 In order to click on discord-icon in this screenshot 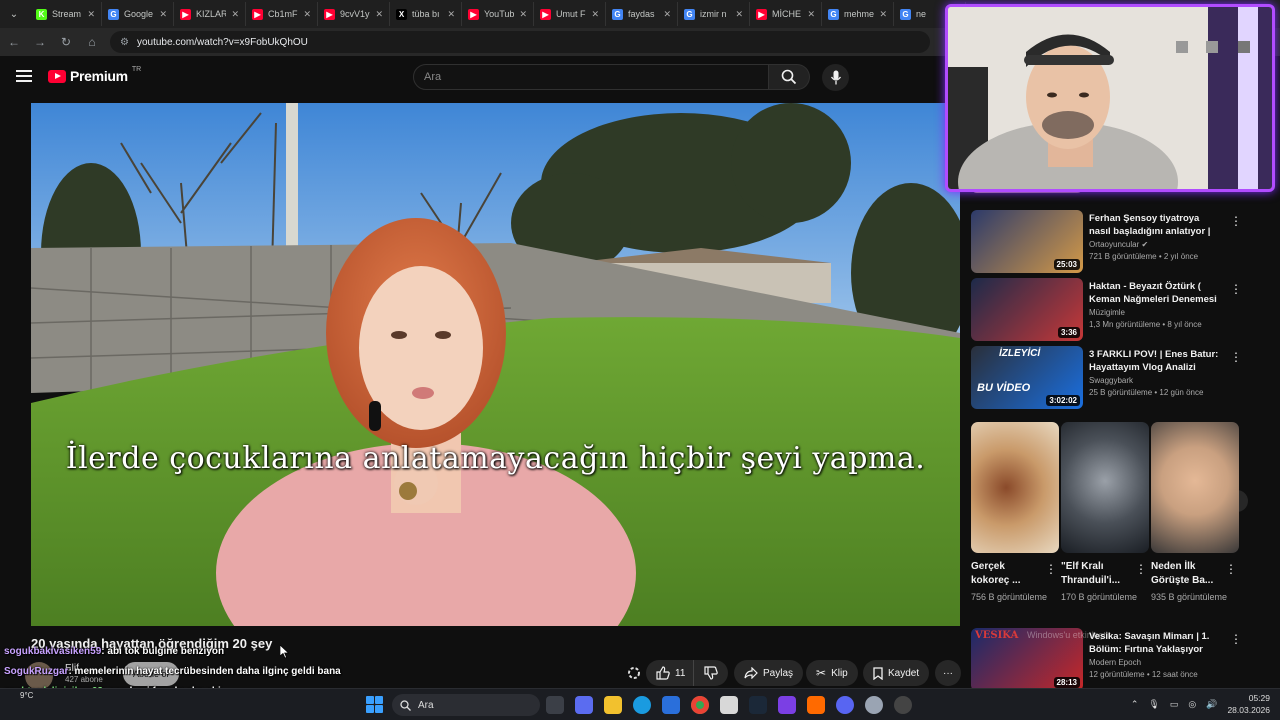, I will do `click(845, 705)`.